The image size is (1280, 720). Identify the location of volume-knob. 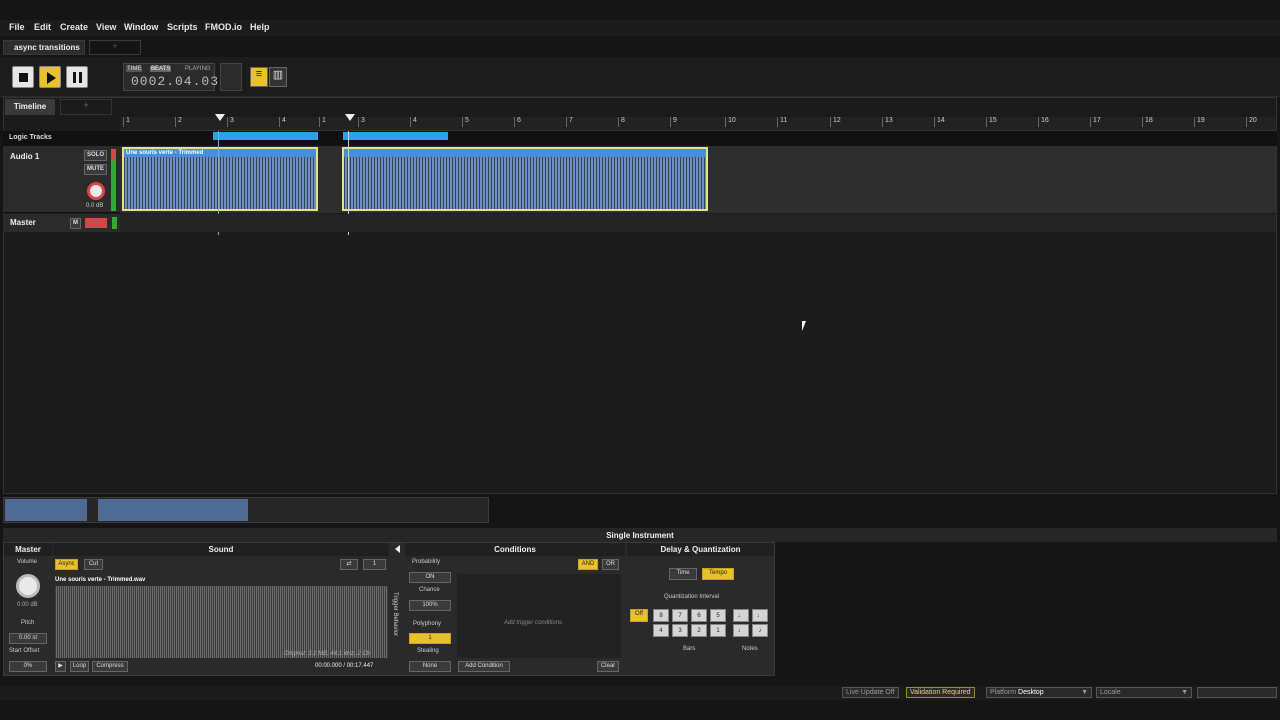
(28, 586).